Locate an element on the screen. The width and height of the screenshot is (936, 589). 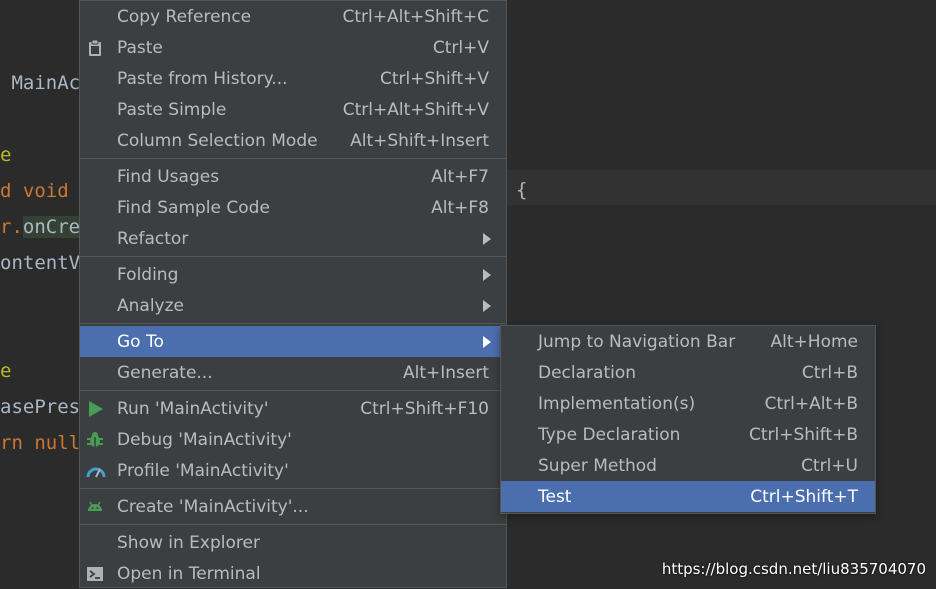
menu-item-label: Go To is located at coordinates (140, 341).